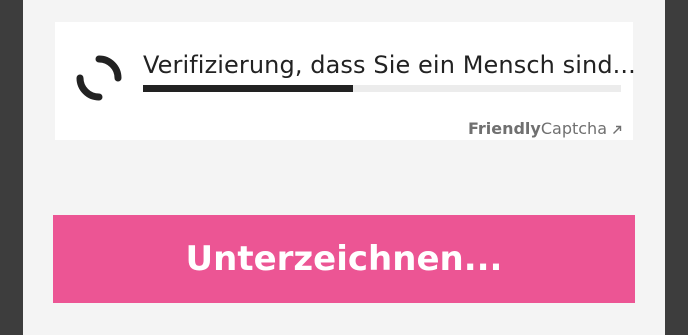 This screenshot has width=688, height=335. Describe the element at coordinates (617, 129) in the screenshot. I see `external-link-icon` at that location.